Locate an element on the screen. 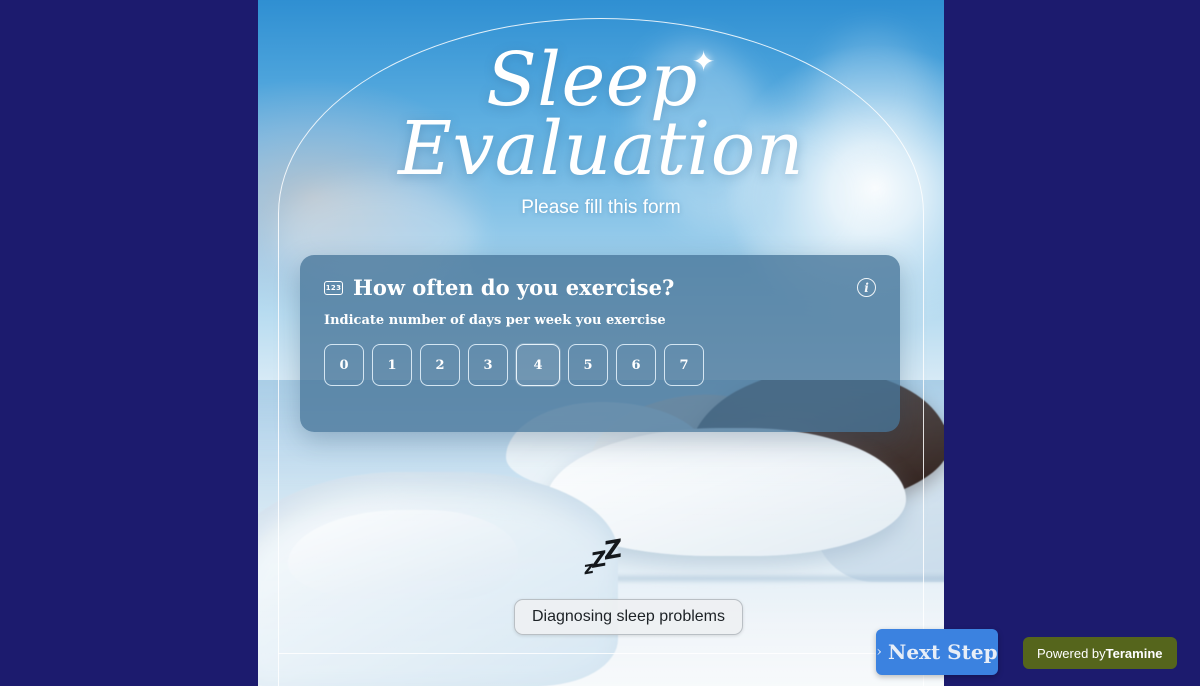 The width and height of the screenshot is (1200, 686). exercise-days-option-group: 01234567 is located at coordinates (600, 365).